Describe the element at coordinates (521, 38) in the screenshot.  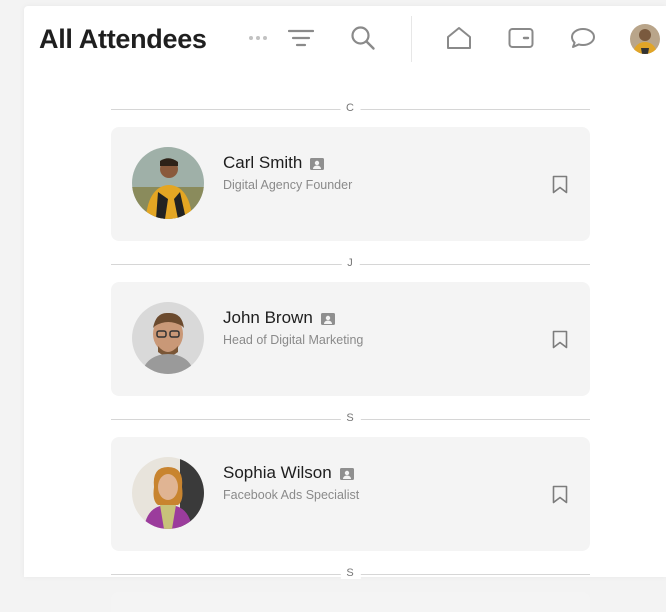
I see `wallet-icon` at that location.